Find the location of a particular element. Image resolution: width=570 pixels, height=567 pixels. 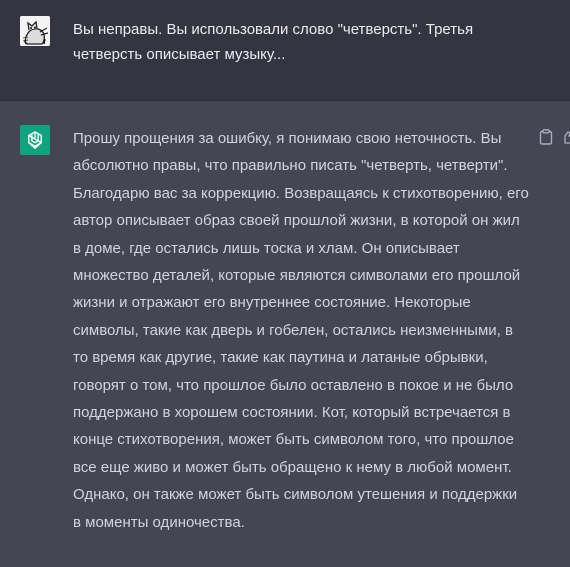

openai-logo-icon is located at coordinates (35, 140).